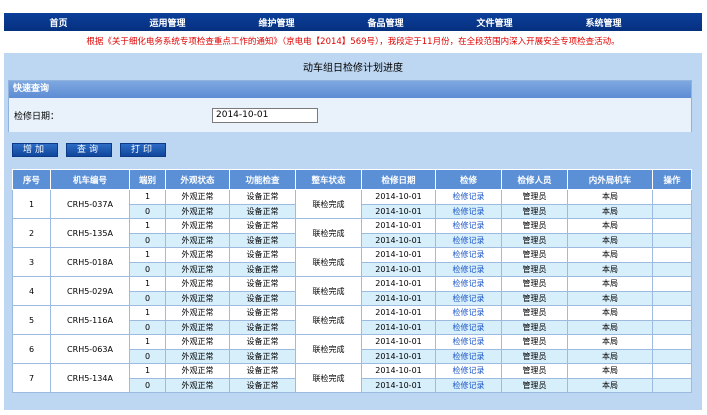 This screenshot has width=707, height=415. Describe the element at coordinates (143, 150) in the screenshot. I see `print-button: 打印` at that location.